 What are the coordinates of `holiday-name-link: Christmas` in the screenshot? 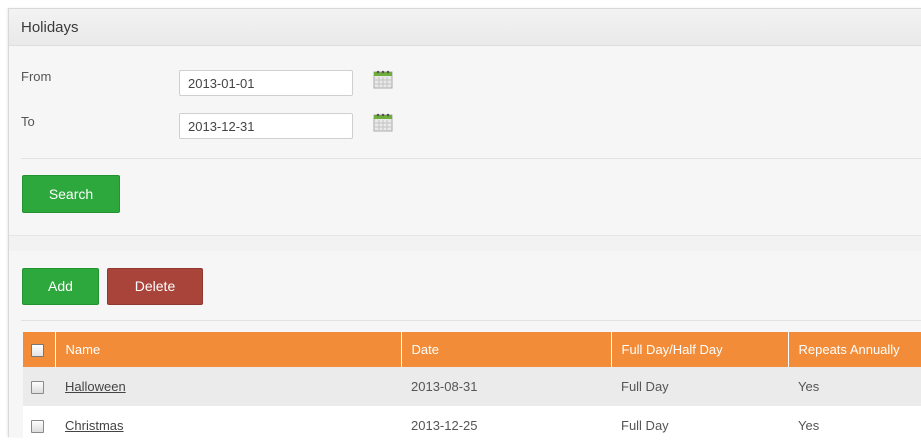 It's located at (94, 425).